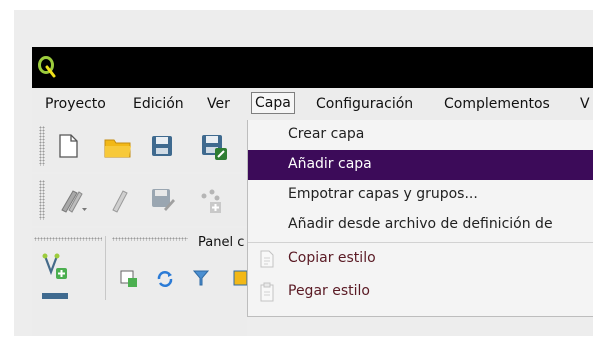 The height and width of the screenshot is (346, 593). What do you see at coordinates (55, 266) in the screenshot?
I see `add-vector-layer-icon` at bounding box center [55, 266].